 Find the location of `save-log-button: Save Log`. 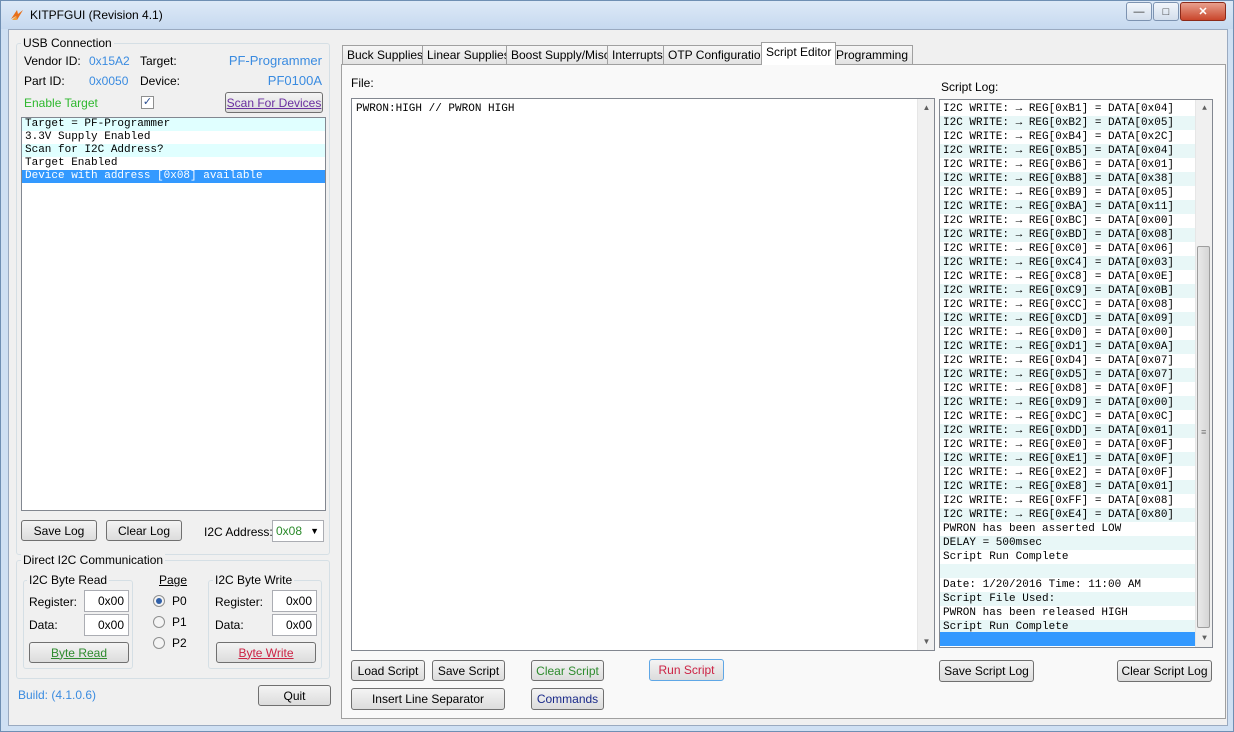

save-log-button: Save Log is located at coordinates (59, 530).